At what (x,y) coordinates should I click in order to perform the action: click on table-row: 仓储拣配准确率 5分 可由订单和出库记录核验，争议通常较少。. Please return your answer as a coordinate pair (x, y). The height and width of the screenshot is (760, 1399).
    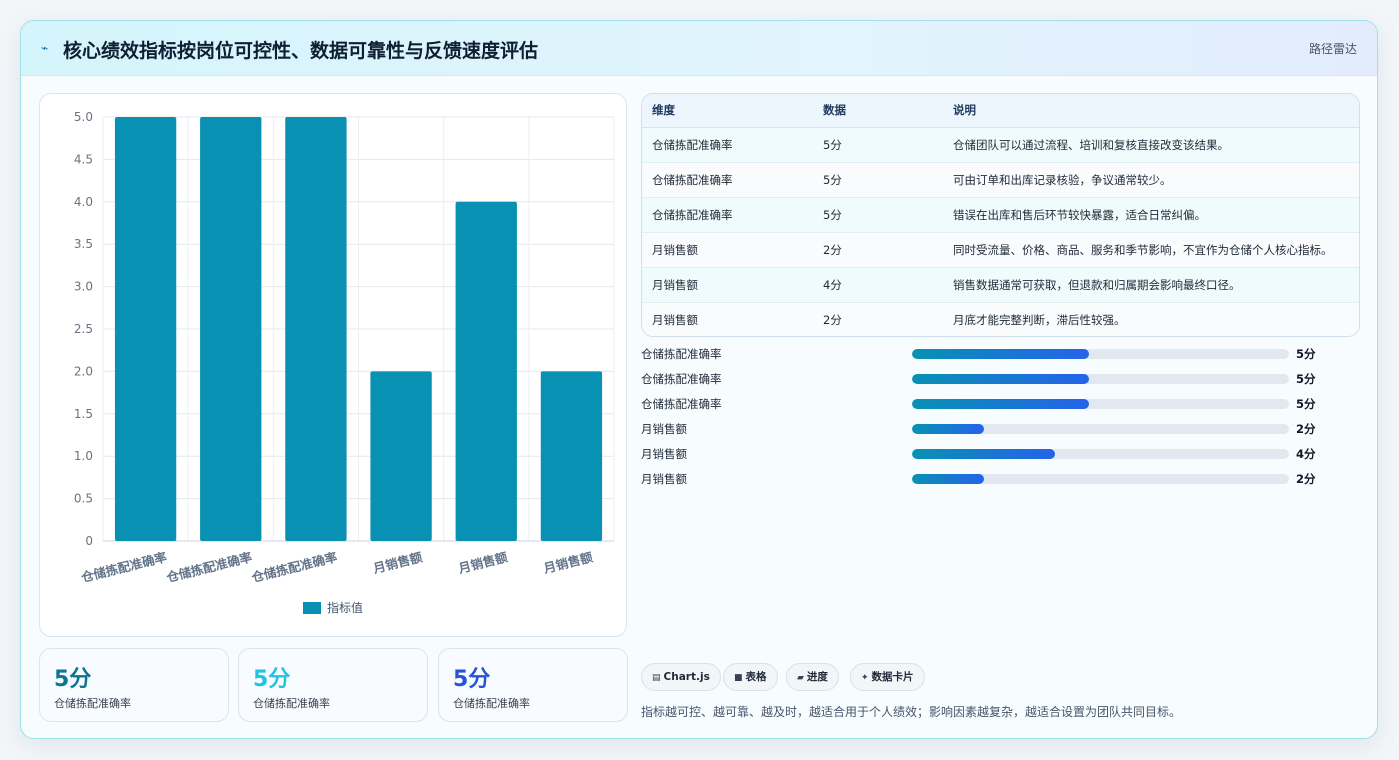
    Looking at the image, I should click on (1000, 180).